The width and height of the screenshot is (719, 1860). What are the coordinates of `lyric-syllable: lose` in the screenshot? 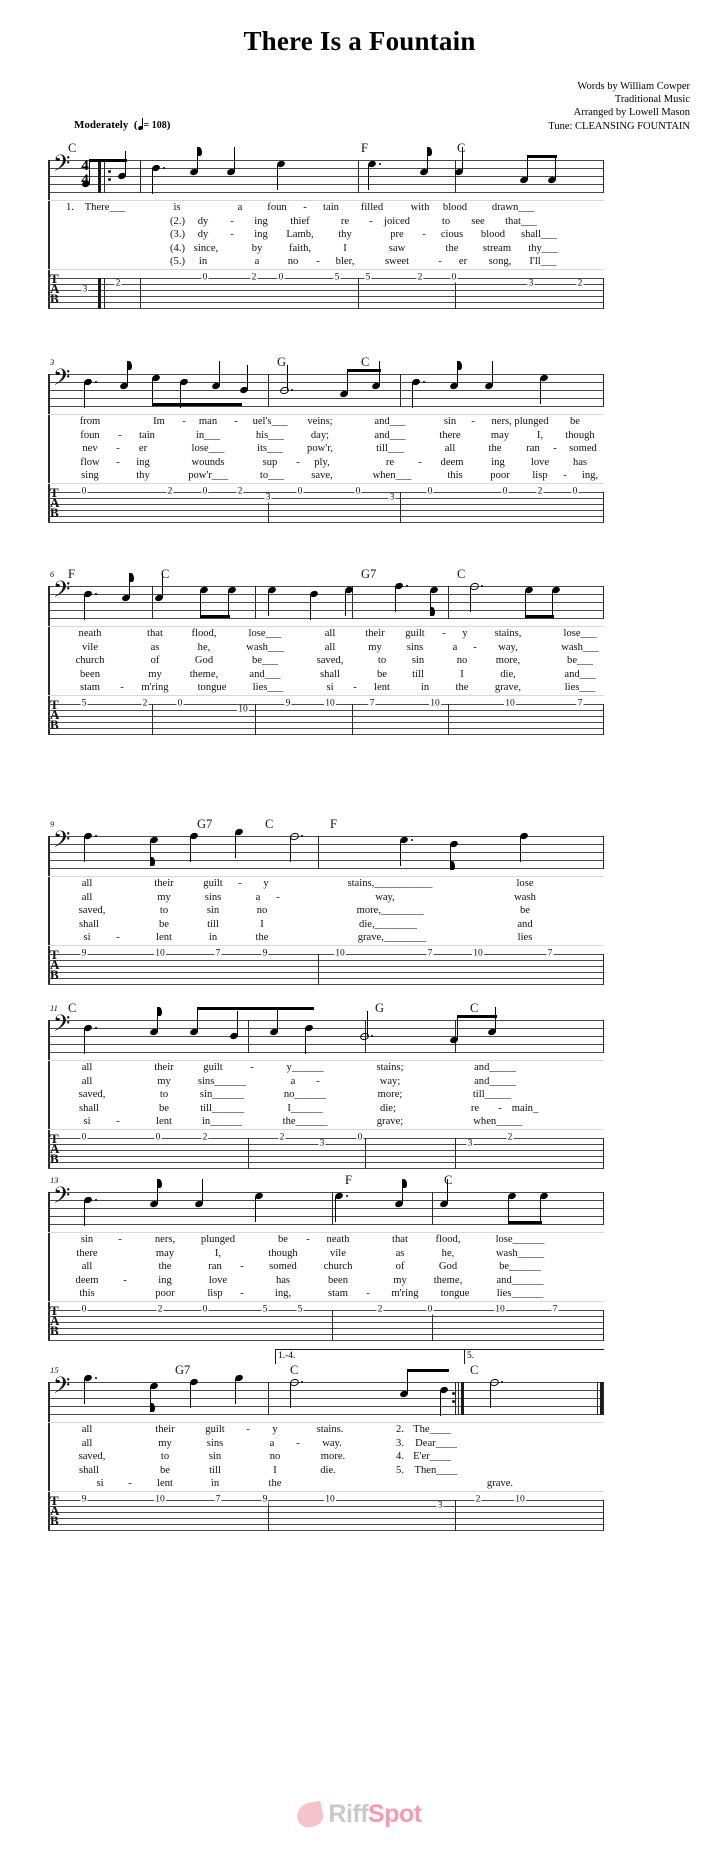 It's located at (525, 883).